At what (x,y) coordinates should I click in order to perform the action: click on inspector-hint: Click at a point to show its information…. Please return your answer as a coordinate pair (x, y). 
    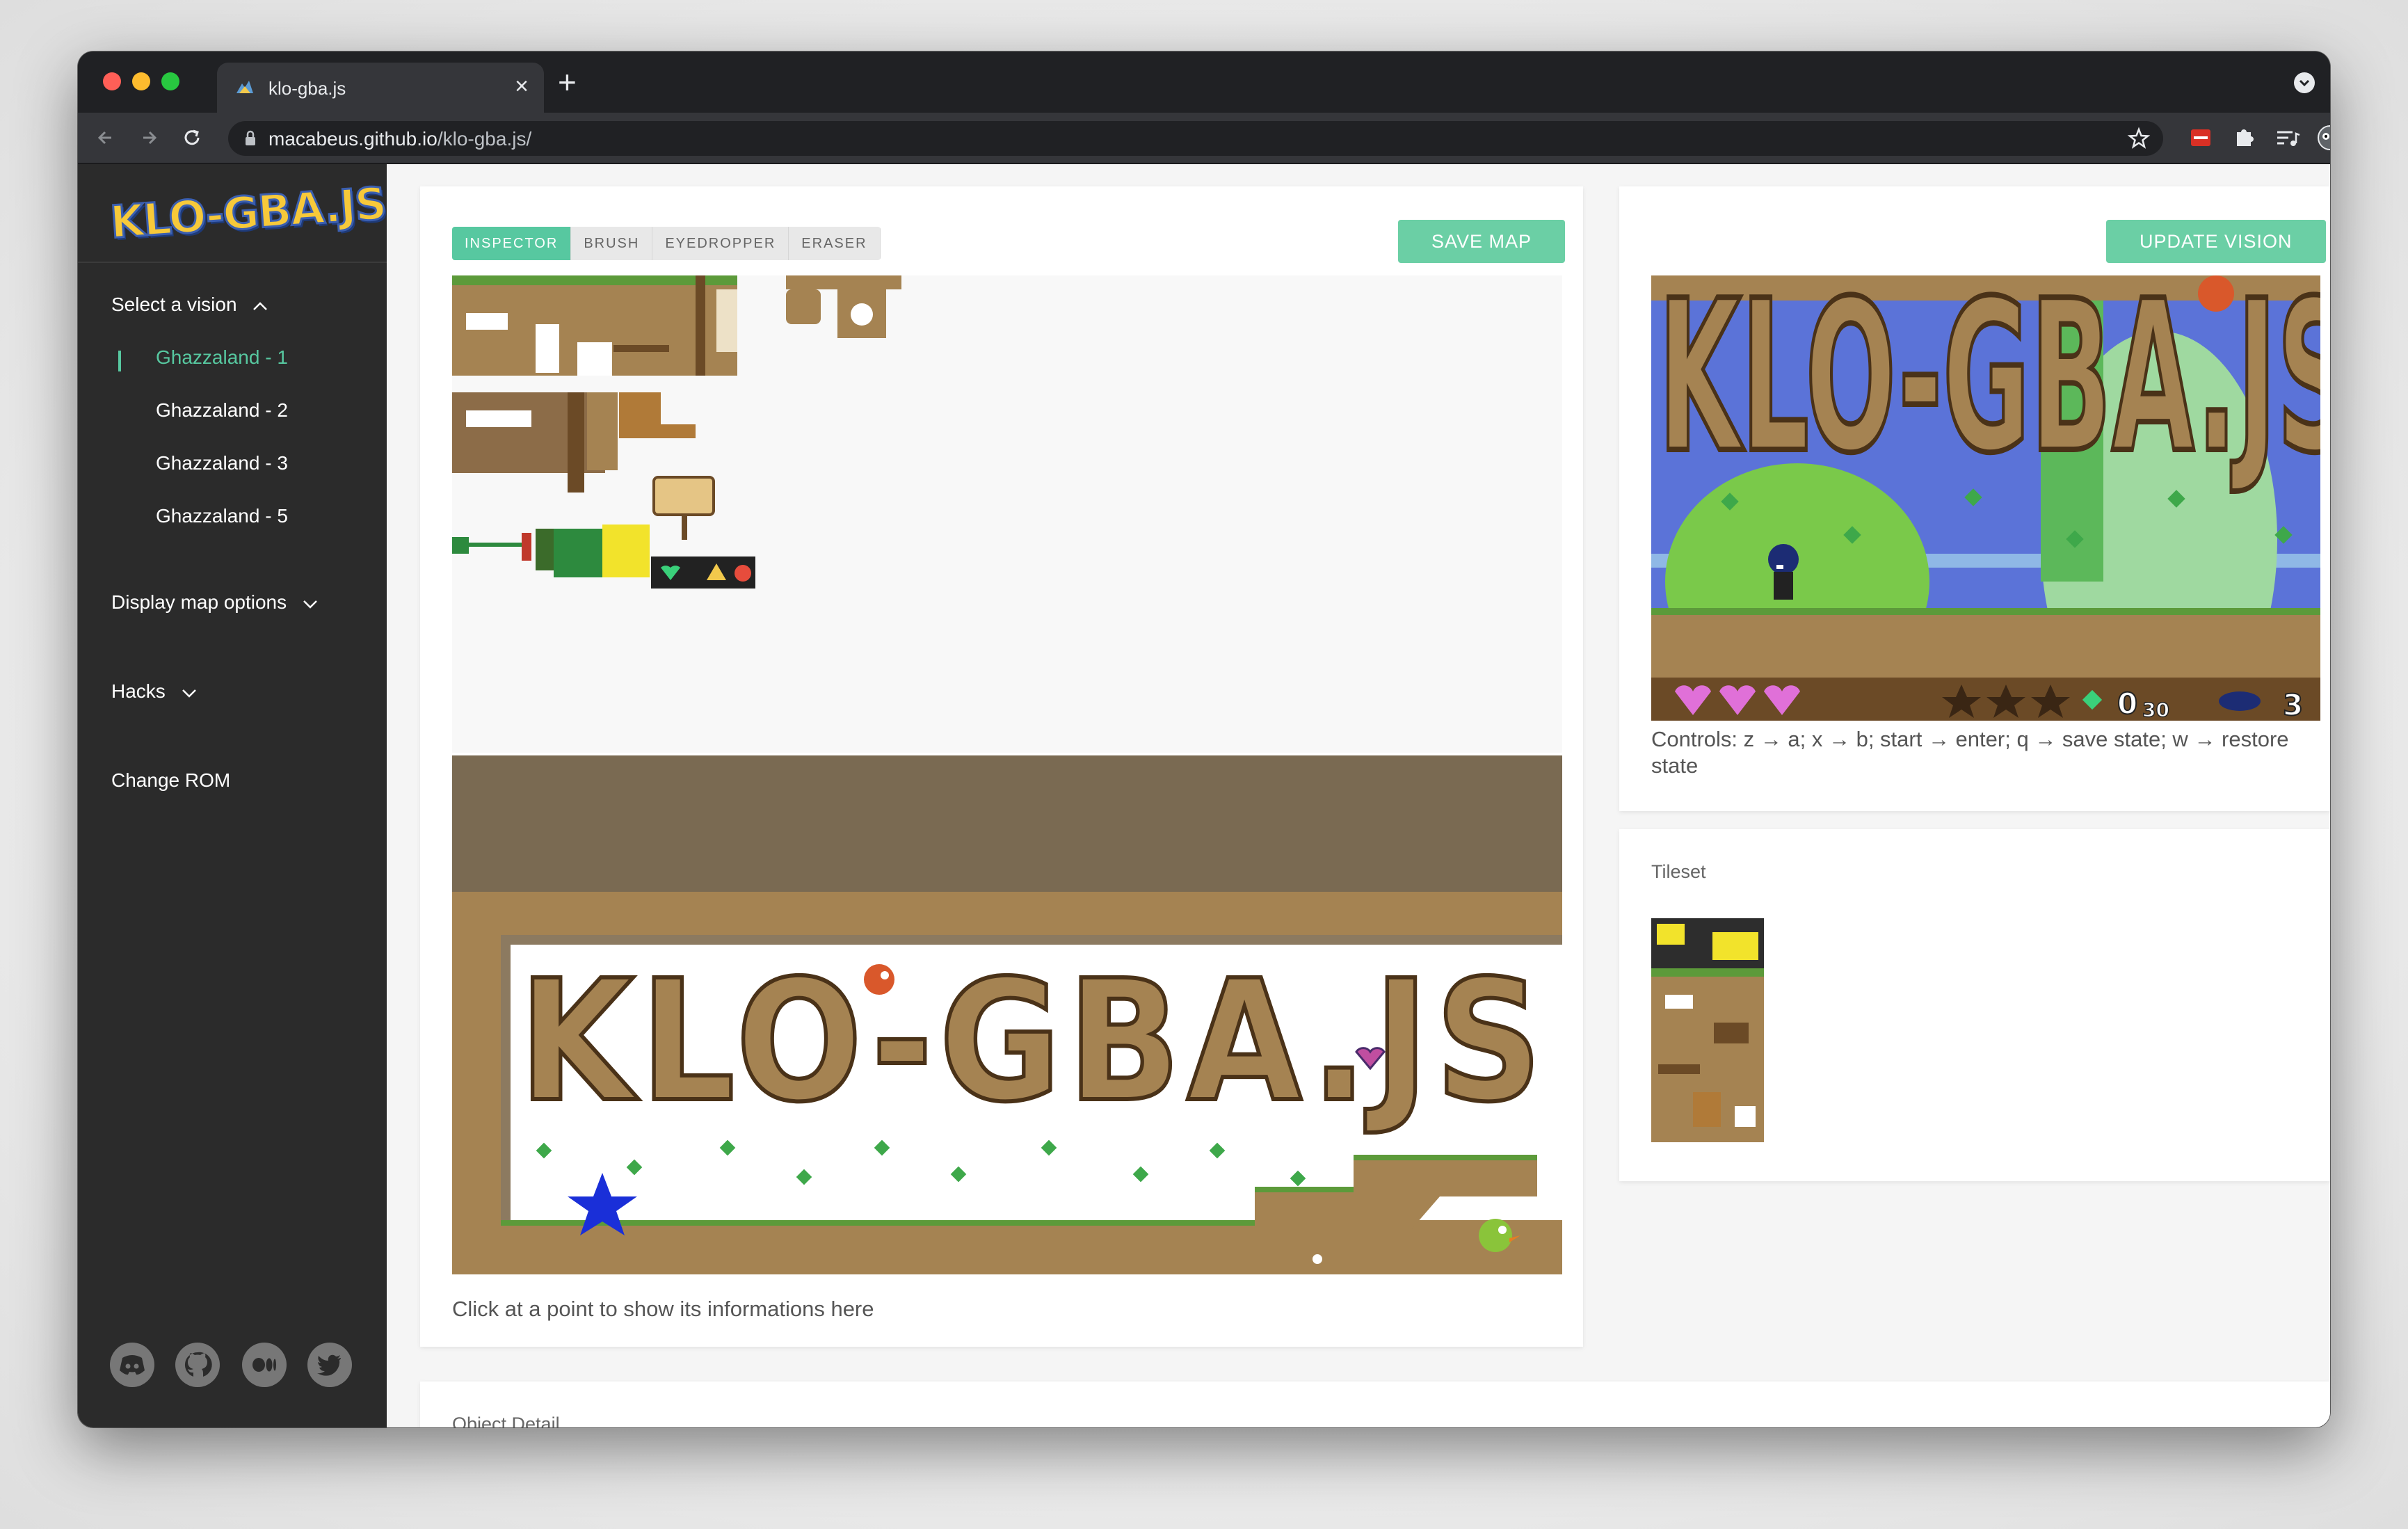
    Looking at the image, I should click on (663, 1309).